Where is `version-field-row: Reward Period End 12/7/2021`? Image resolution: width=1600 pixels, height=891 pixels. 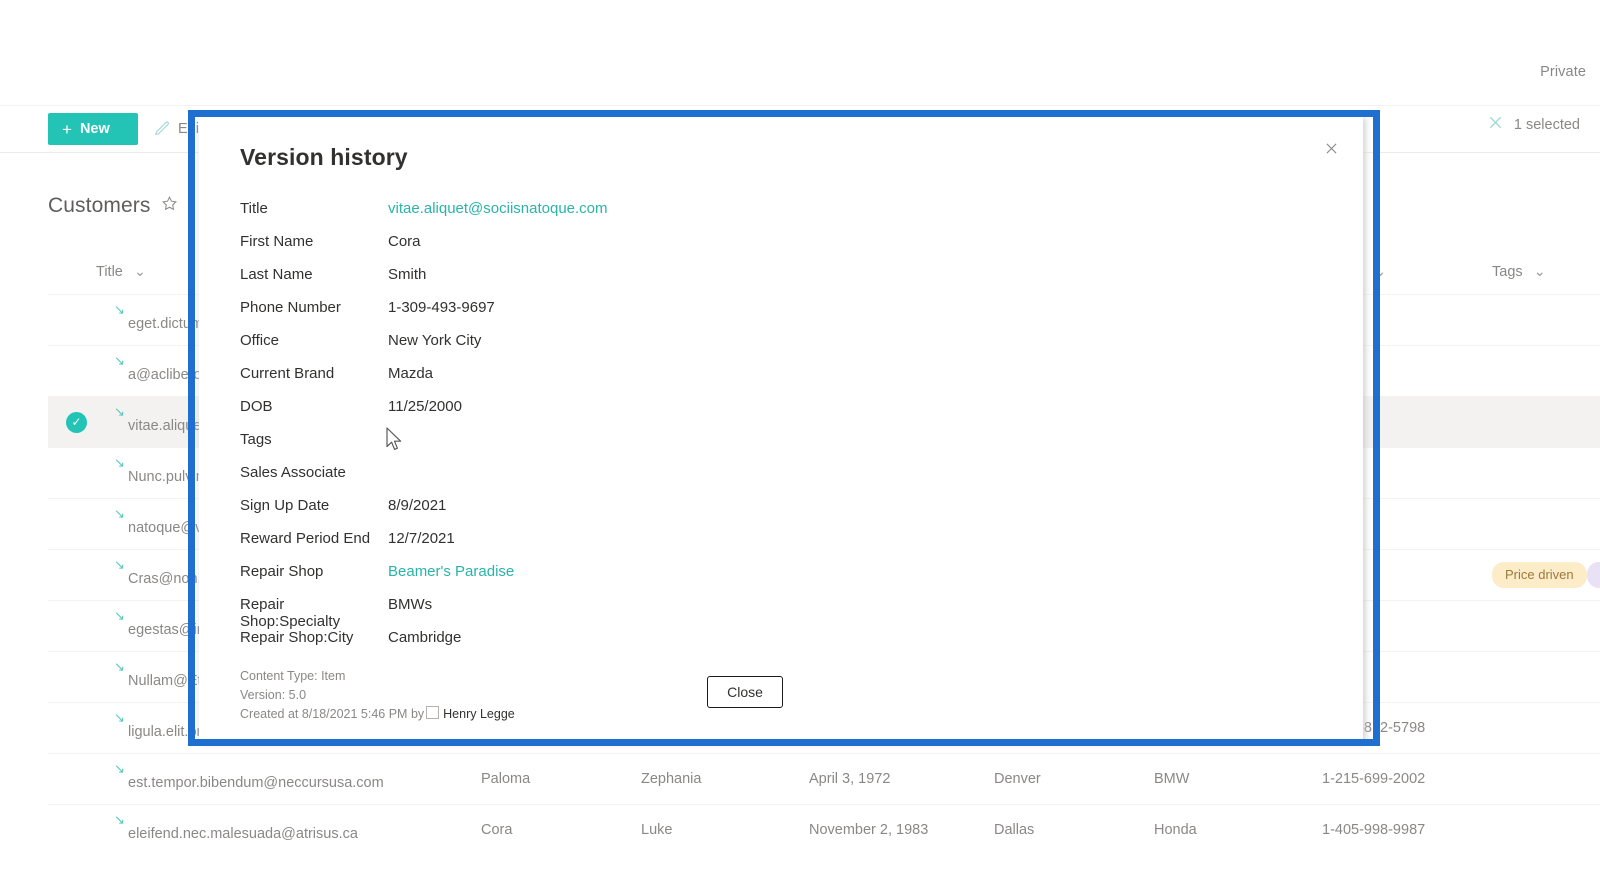
version-field-row: Reward Period End 12/7/2021 is located at coordinates (770, 546).